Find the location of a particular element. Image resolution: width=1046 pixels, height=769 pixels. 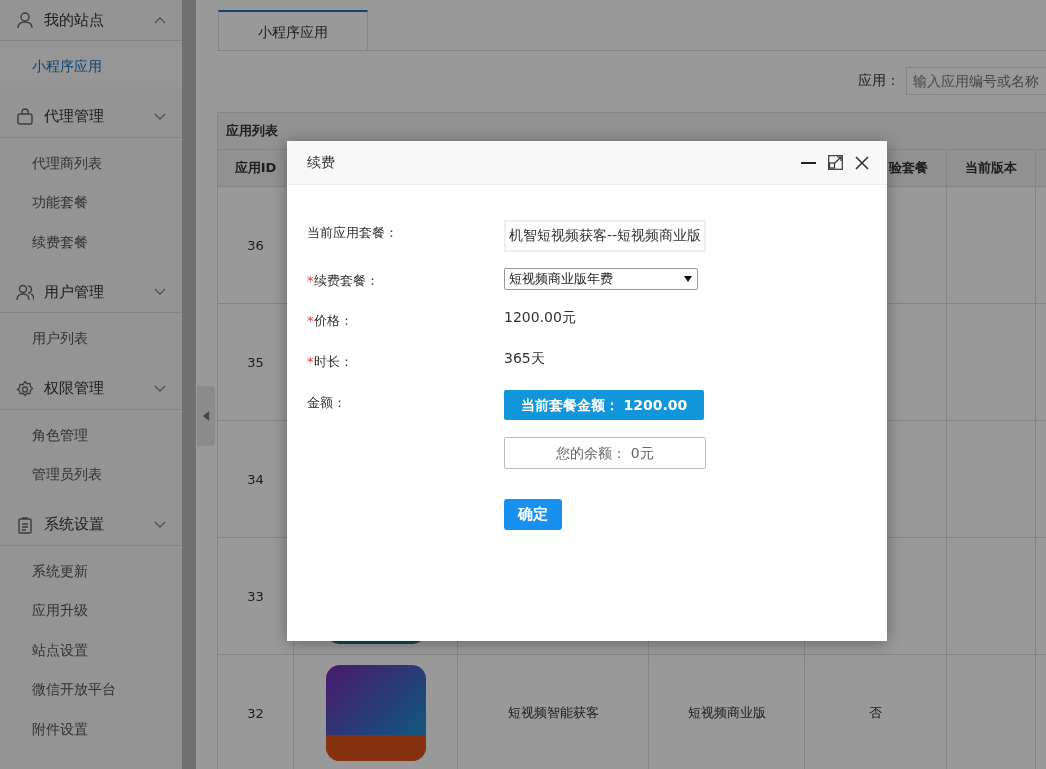

dialog-title: 续费 is located at coordinates (321, 162).